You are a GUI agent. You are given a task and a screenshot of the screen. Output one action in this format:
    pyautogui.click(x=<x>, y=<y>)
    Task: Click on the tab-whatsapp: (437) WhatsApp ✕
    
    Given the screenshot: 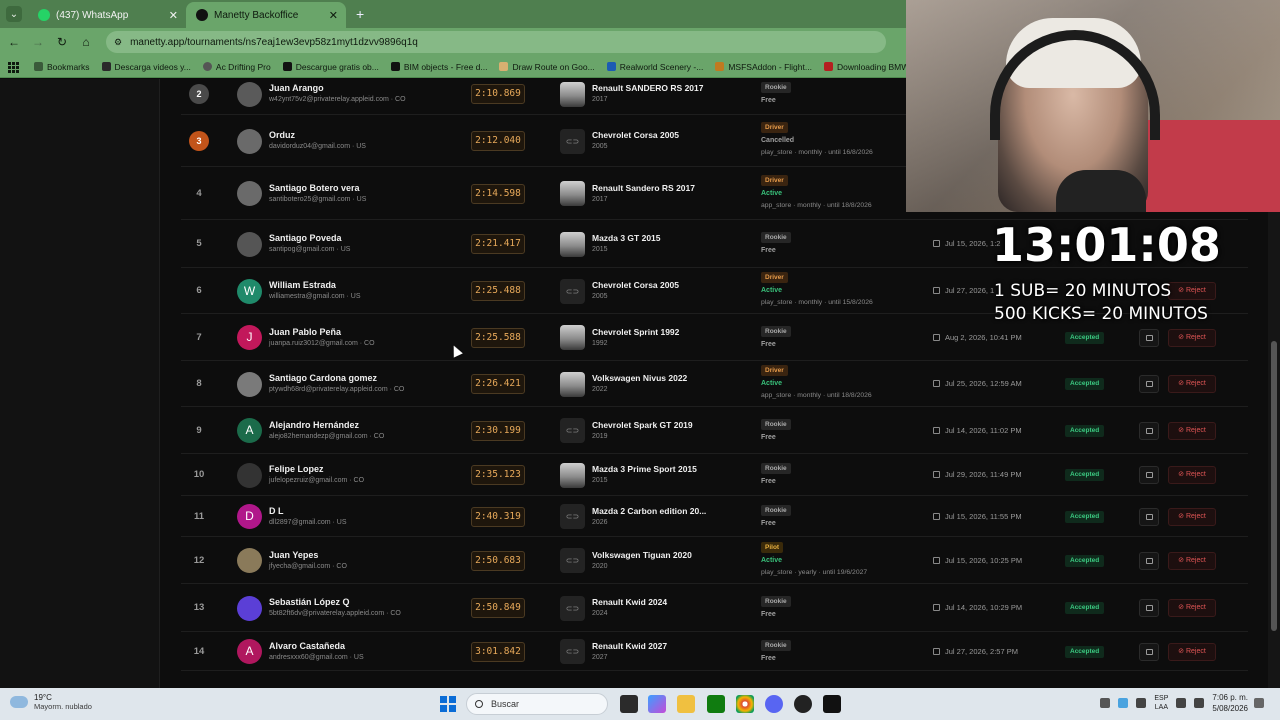 What is the action you would take?
    pyautogui.click(x=107, y=15)
    